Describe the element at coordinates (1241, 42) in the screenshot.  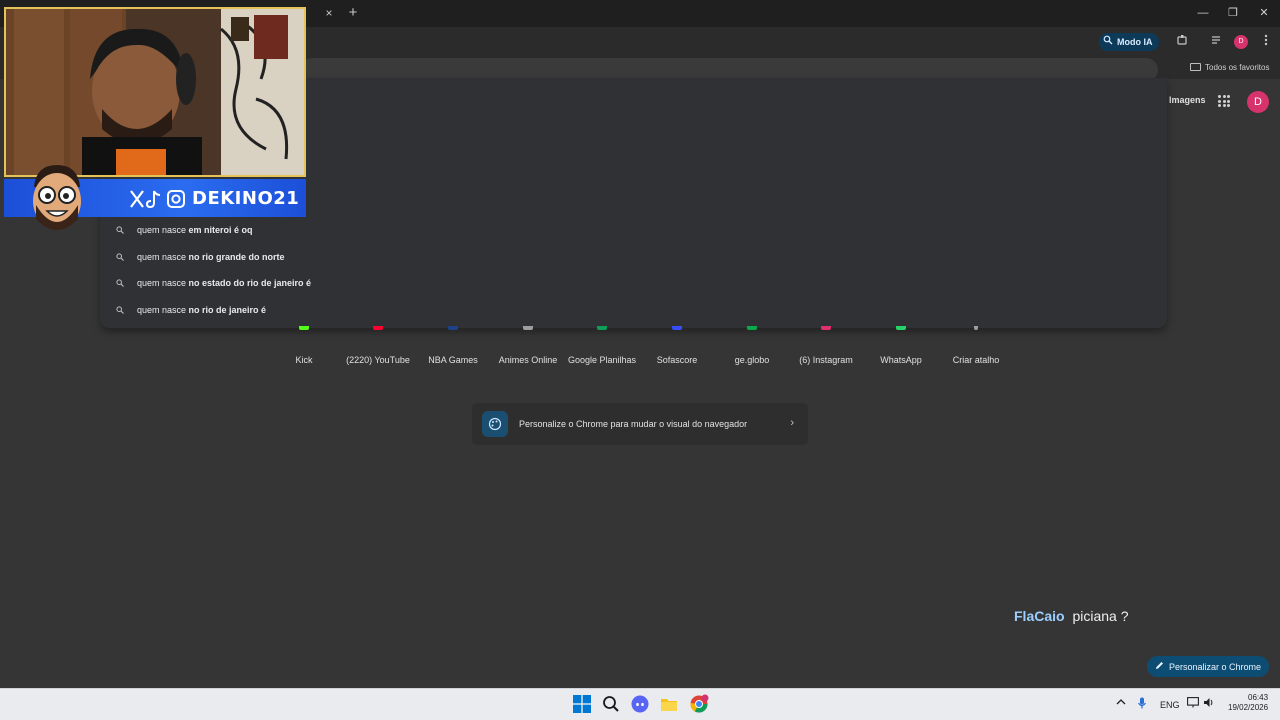
I see `profile-button: D` at that location.